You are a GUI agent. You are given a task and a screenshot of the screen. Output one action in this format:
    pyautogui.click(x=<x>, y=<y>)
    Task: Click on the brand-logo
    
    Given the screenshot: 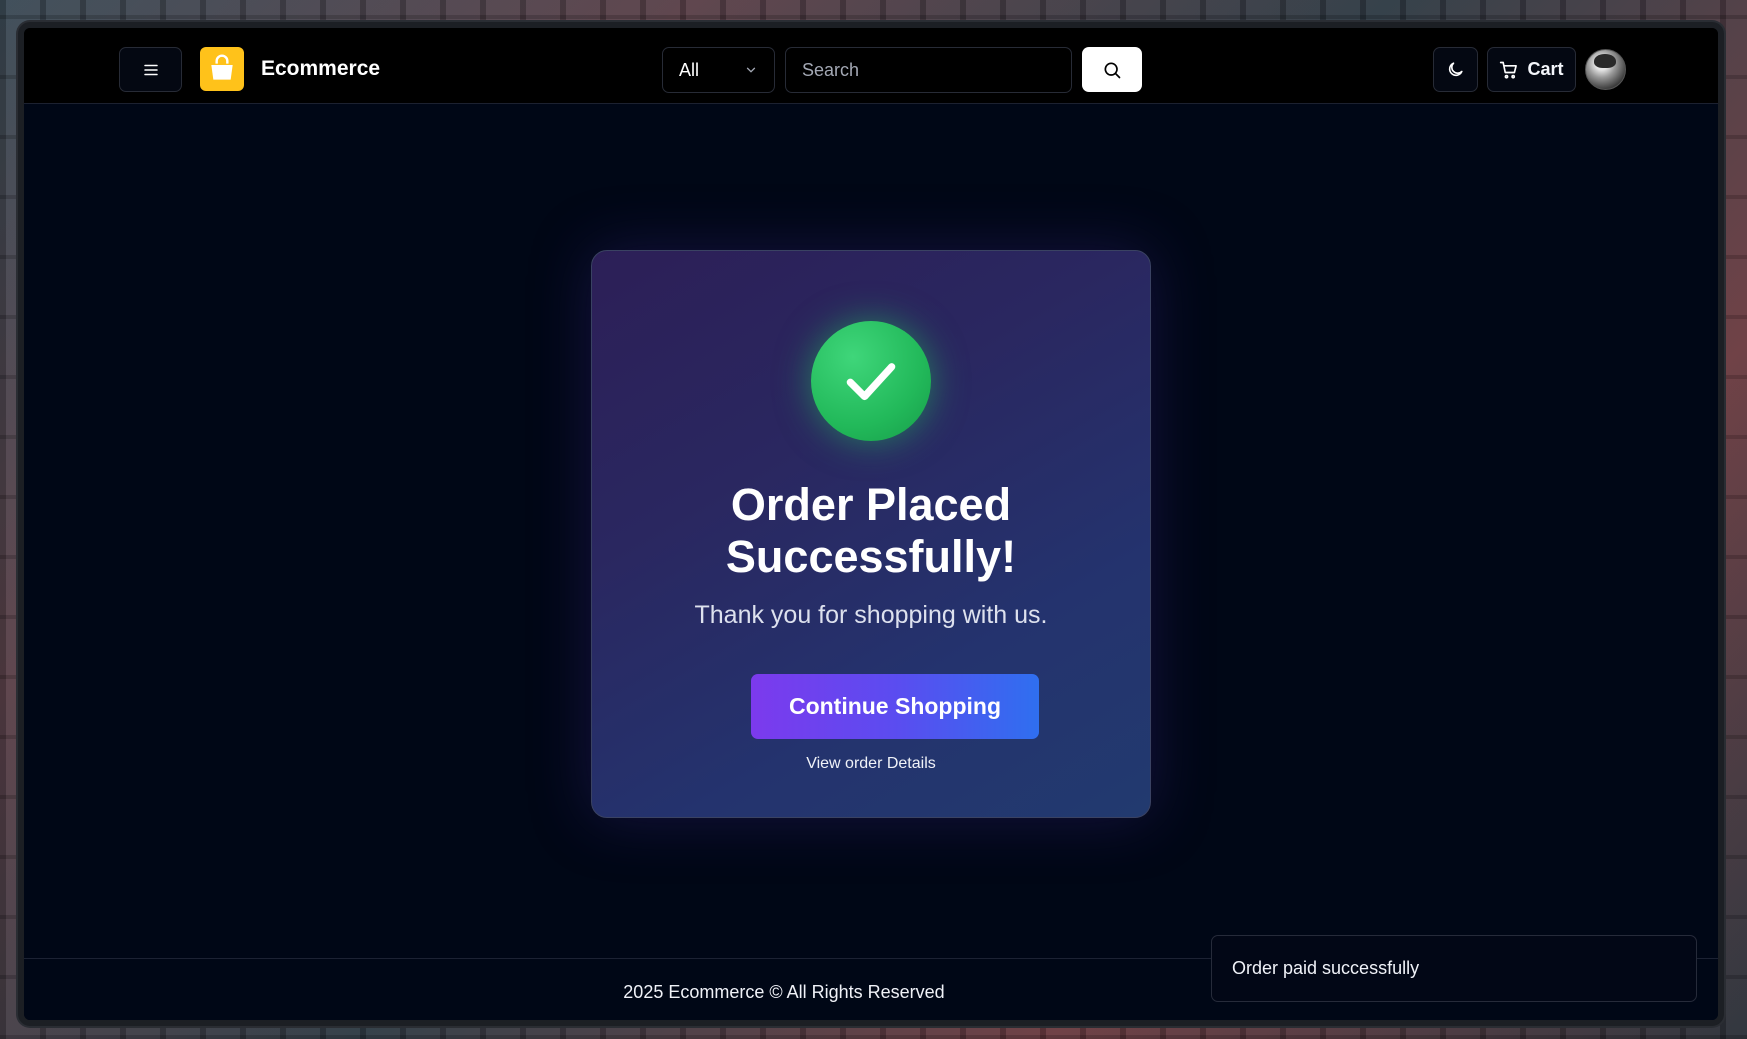 What is the action you would take?
    pyautogui.click(x=222, y=69)
    